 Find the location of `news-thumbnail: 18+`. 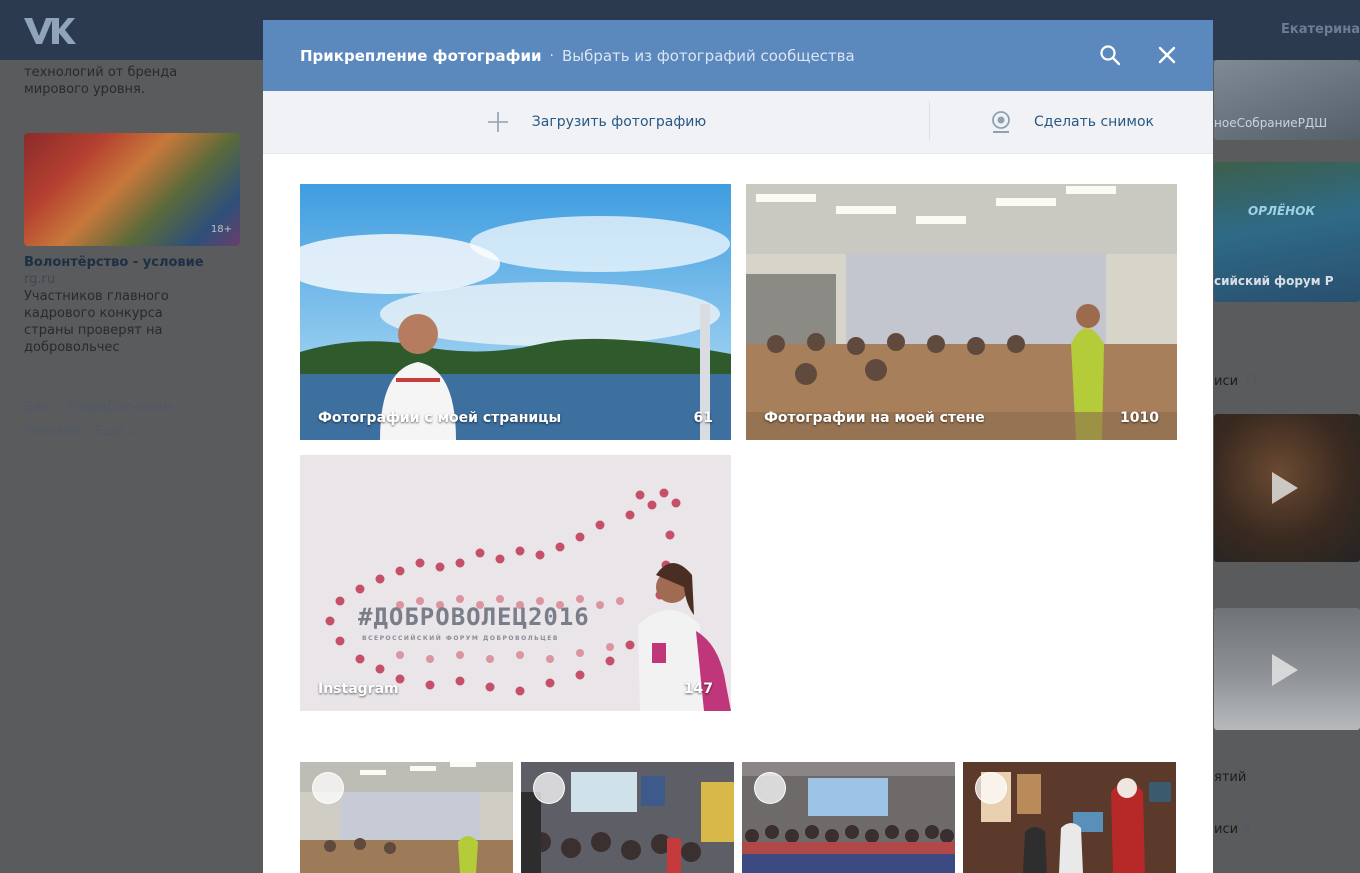

news-thumbnail: 18+ is located at coordinates (132, 189).